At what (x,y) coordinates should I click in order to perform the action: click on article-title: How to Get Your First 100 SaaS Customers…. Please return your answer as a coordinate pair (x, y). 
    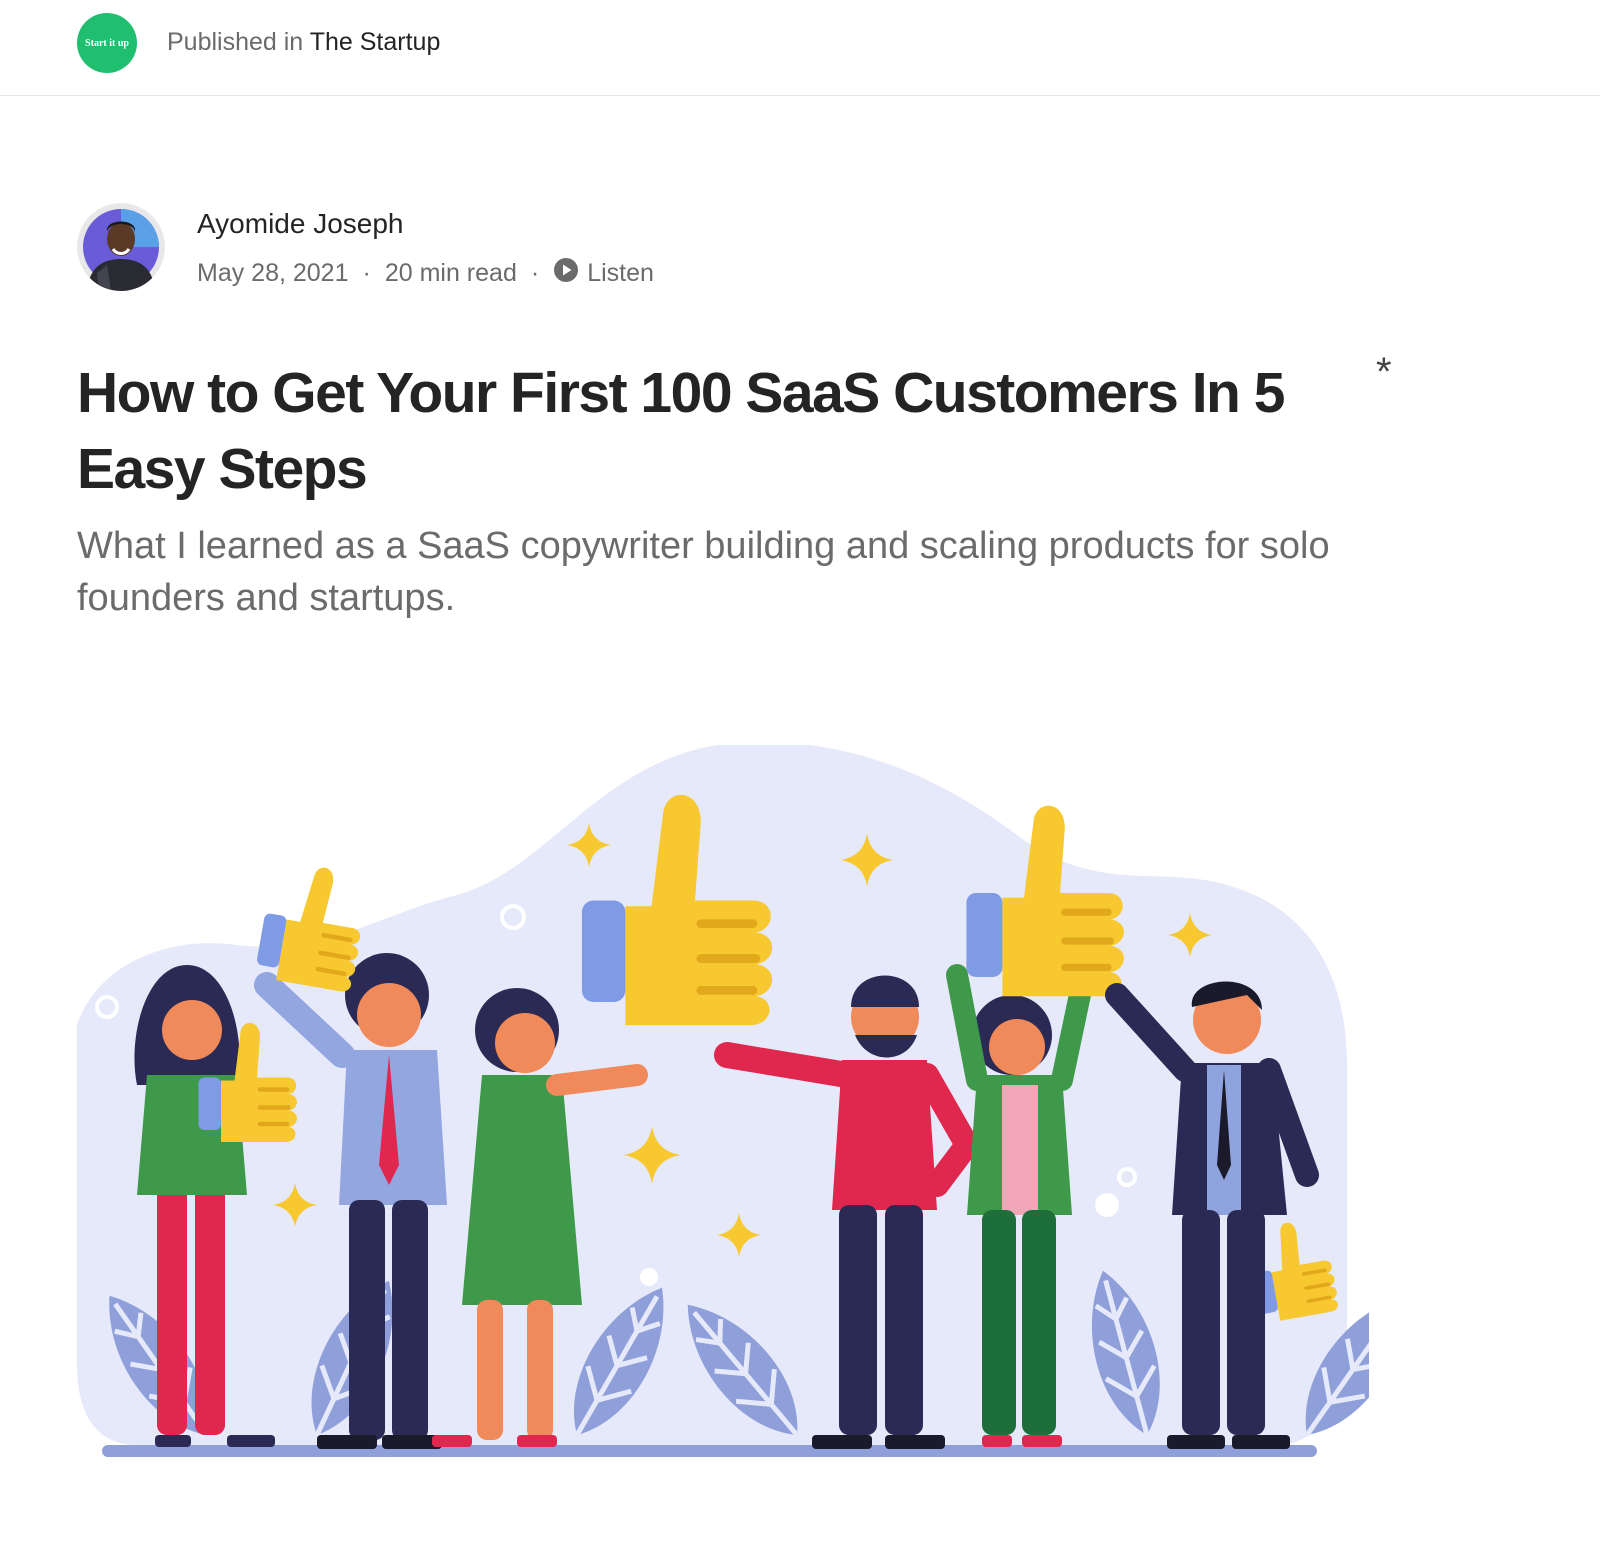
    Looking at the image, I should click on (681, 431).